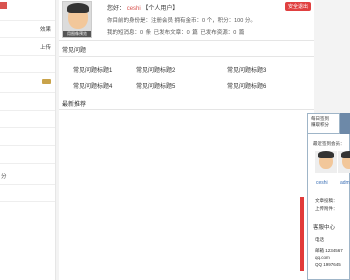 Image resolution: width=350 pixels, height=280 pixels. What do you see at coordinates (155, 69) in the screenshot?
I see `faq-link: 常见问题标题2` at bounding box center [155, 69].